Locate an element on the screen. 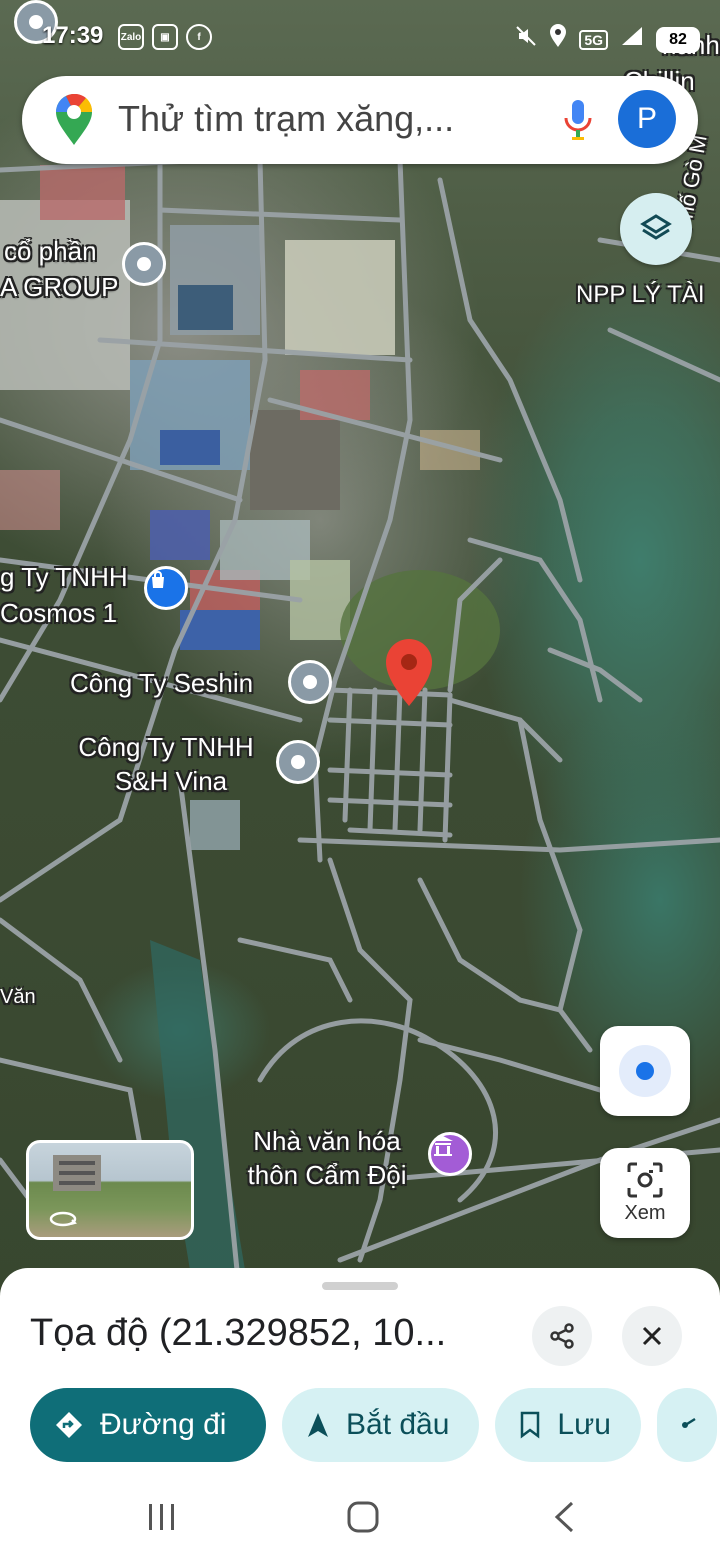 The image size is (720, 1560). action-chips: Đường đi Bắt đầu Lưu is located at coordinates (373, 1425).